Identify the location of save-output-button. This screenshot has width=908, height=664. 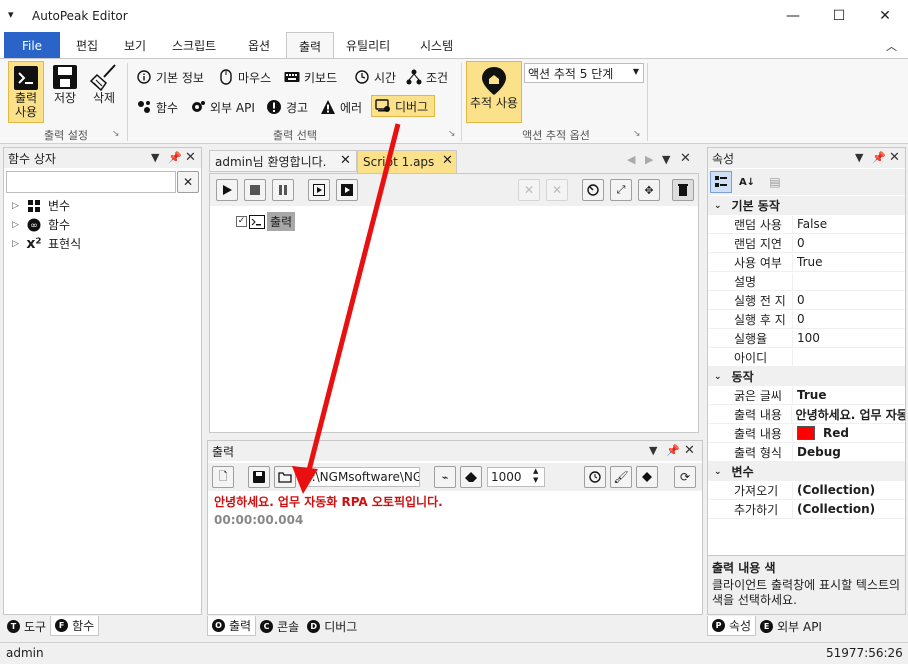
(259, 477).